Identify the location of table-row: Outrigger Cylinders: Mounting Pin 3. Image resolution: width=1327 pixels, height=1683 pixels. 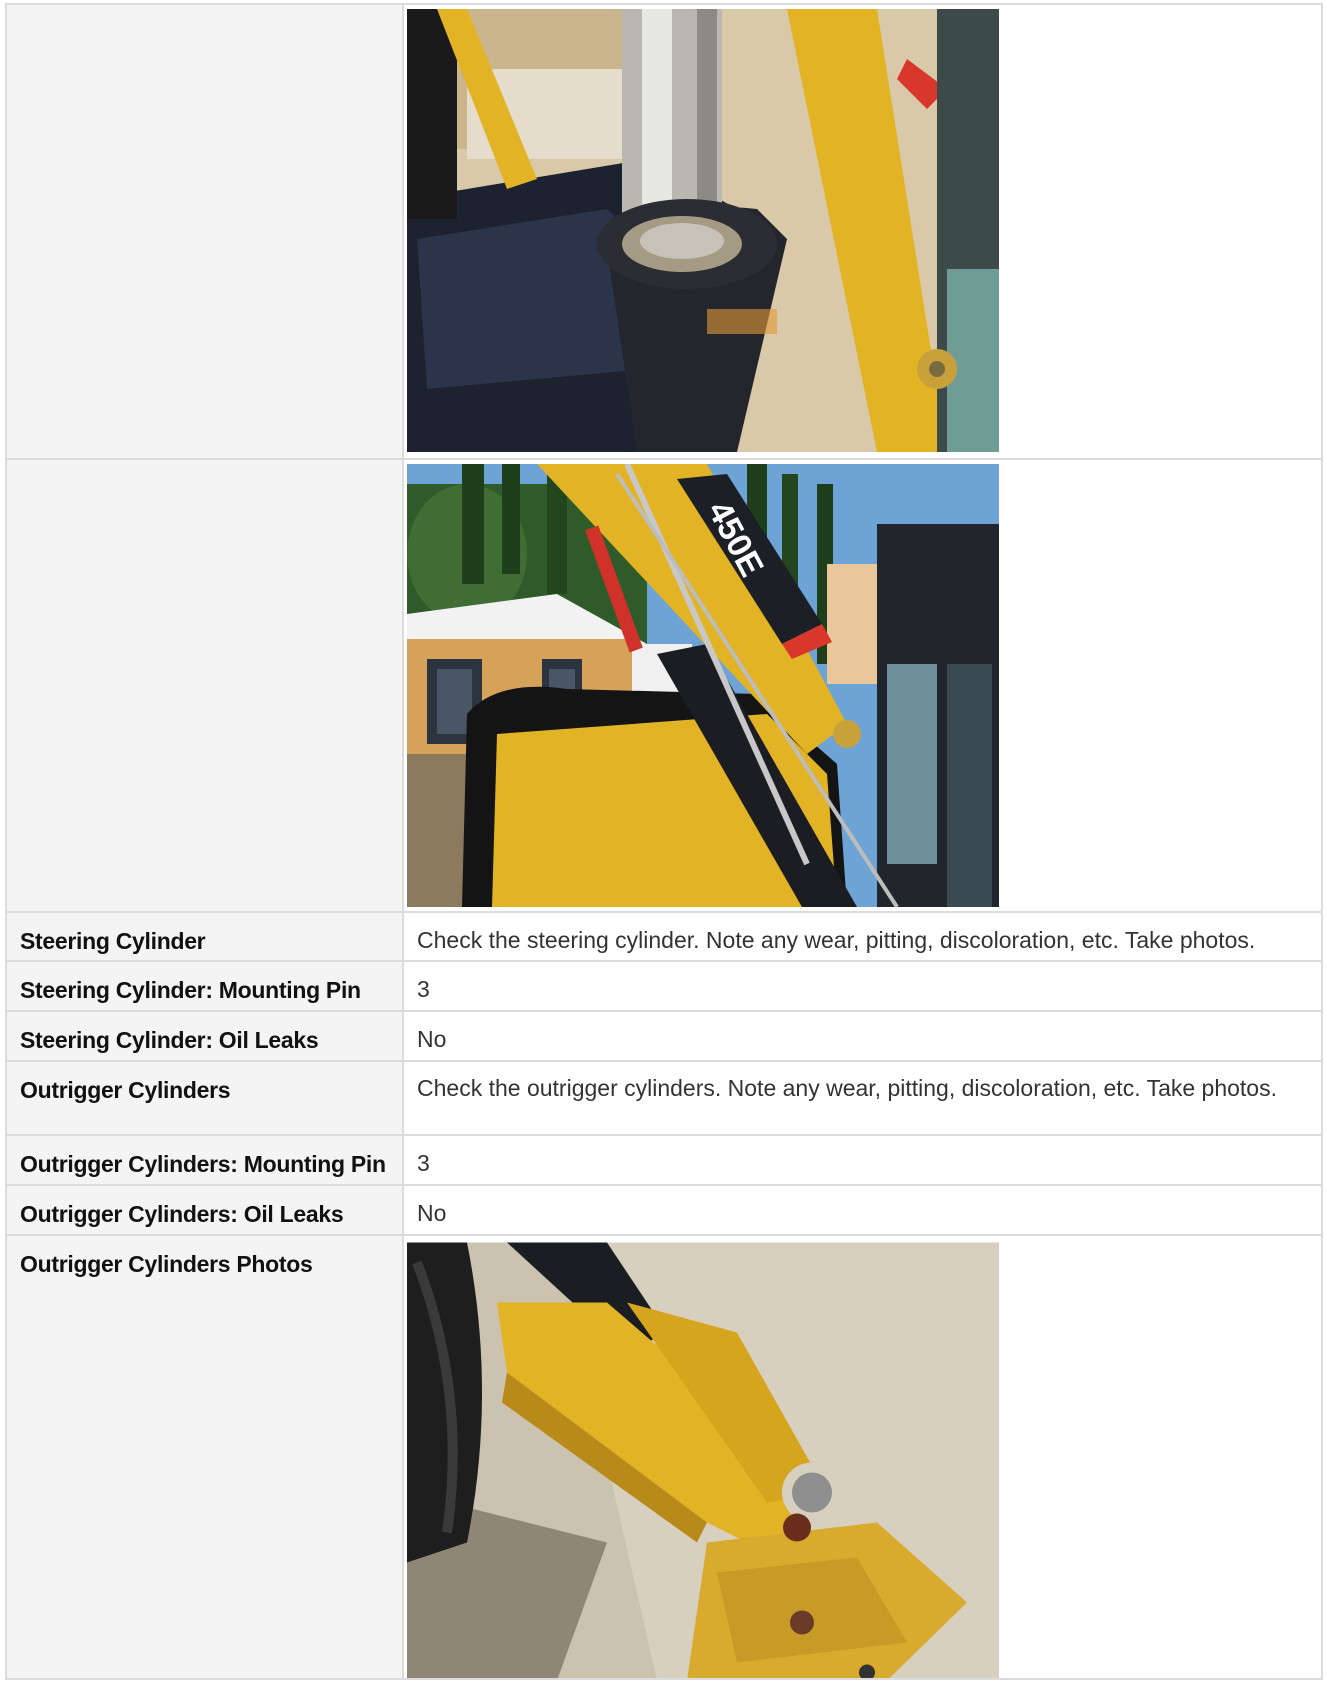
(664, 1160).